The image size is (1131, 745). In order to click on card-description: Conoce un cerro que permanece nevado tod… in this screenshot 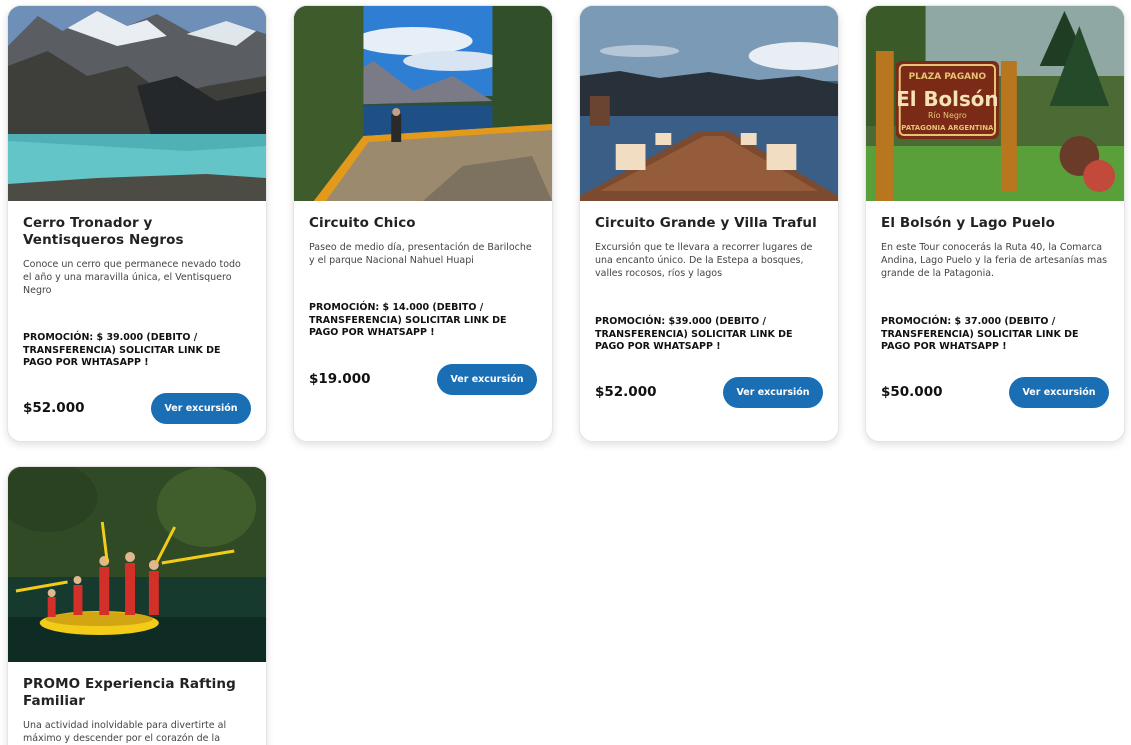, I will do `click(132, 277)`.